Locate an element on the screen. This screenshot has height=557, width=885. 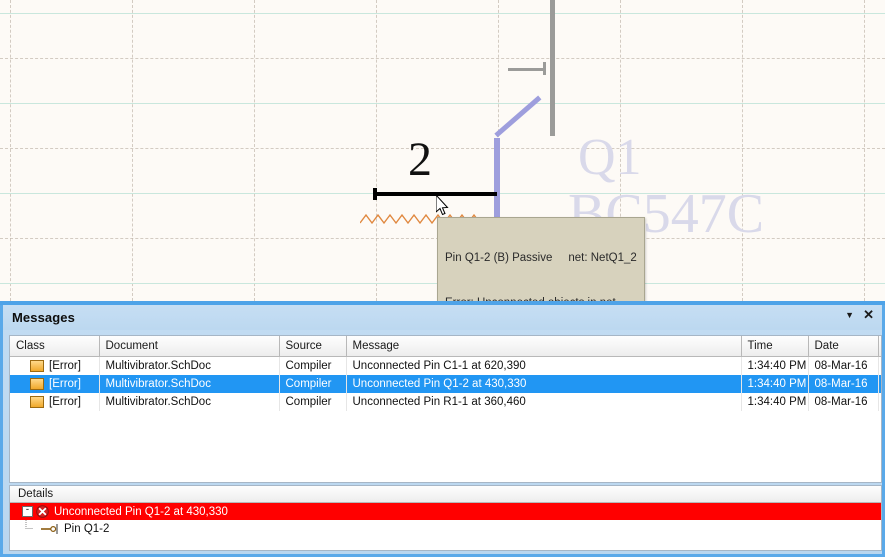
wire-segment-collector is located at coordinates (552, 68).